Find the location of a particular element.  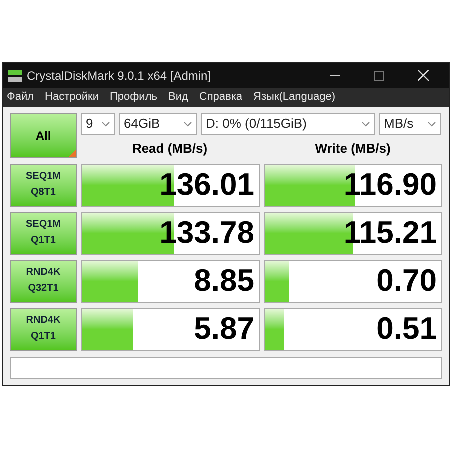

dropdown: 64GiB is located at coordinates (158, 124).